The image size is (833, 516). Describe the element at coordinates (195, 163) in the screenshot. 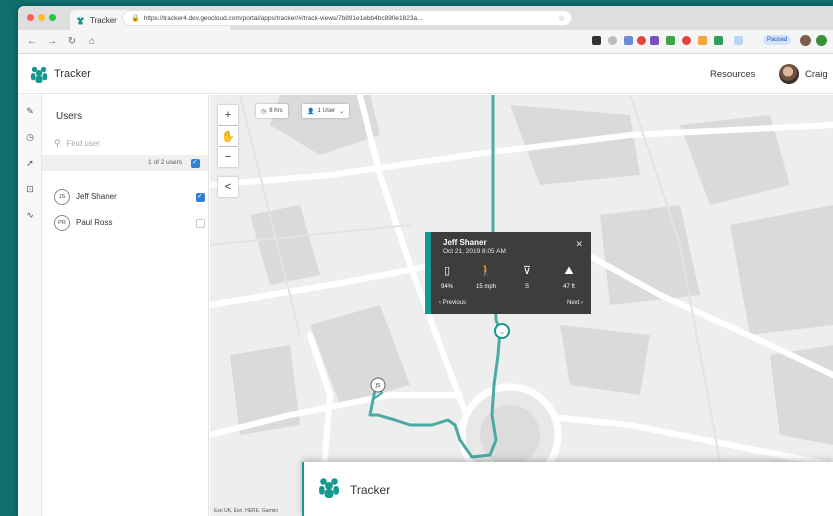

I see `select-all-checkbox` at that location.